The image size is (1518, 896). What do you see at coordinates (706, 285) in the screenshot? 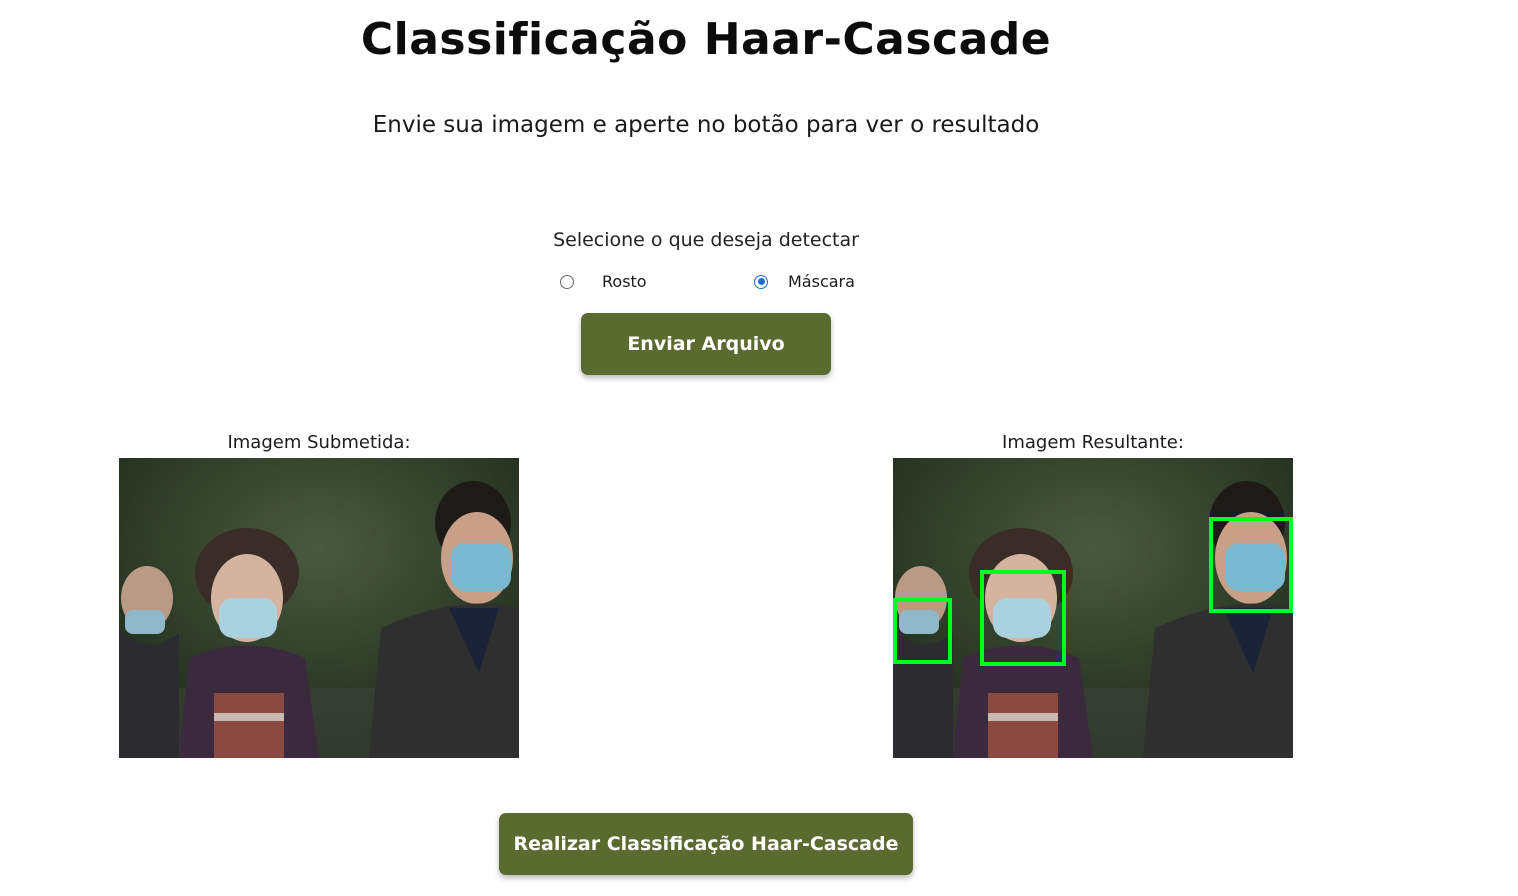
I see `detection-radio-group: Rosto Máscara` at bounding box center [706, 285].